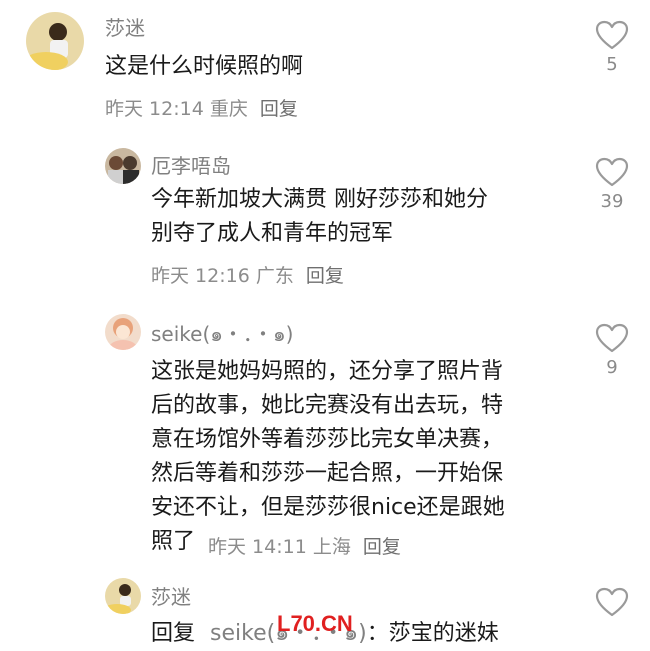  Describe the element at coordinates (173, 633) in the screenshot. I see `reply-prefix: 回复` at that location.